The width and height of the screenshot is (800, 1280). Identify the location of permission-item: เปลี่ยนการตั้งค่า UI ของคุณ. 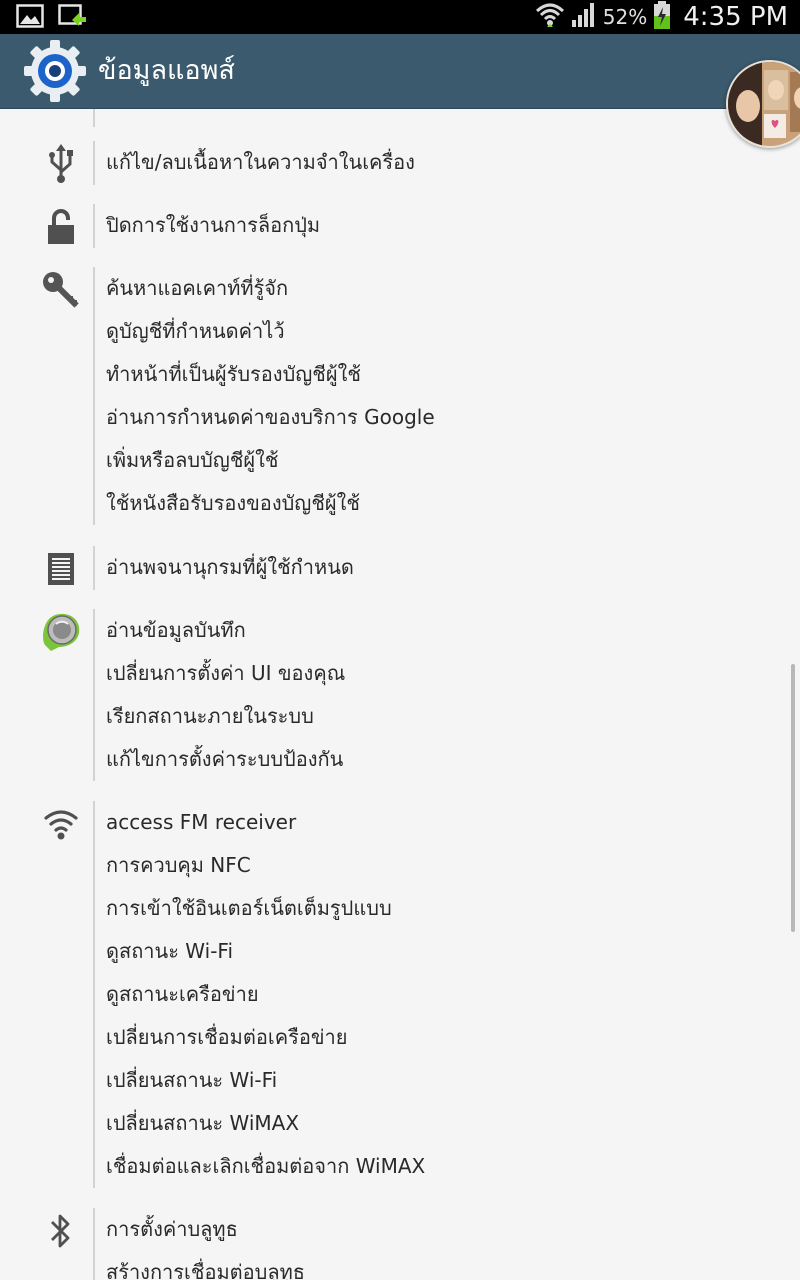
(226, 673).